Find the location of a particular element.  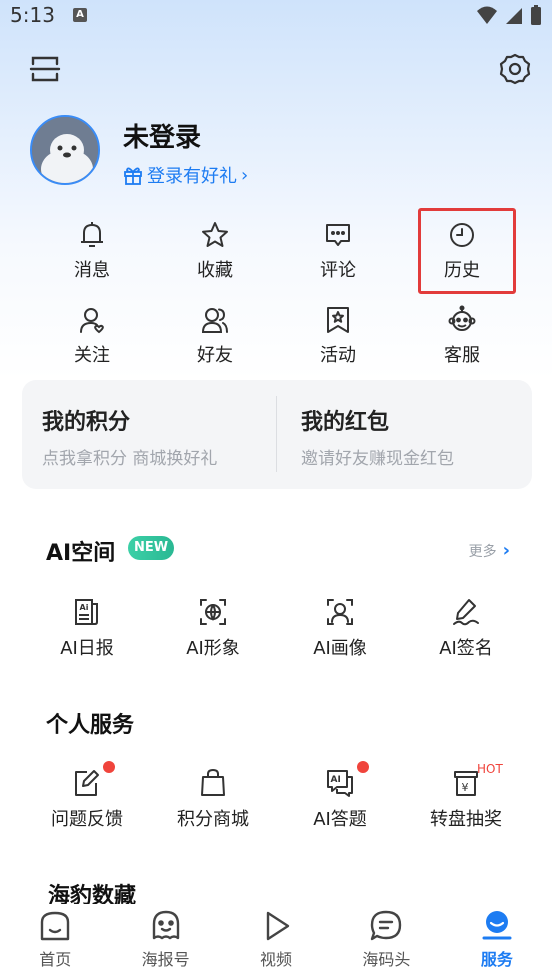

ai-daily-icon: Ai is located at coordinates (86, 612).